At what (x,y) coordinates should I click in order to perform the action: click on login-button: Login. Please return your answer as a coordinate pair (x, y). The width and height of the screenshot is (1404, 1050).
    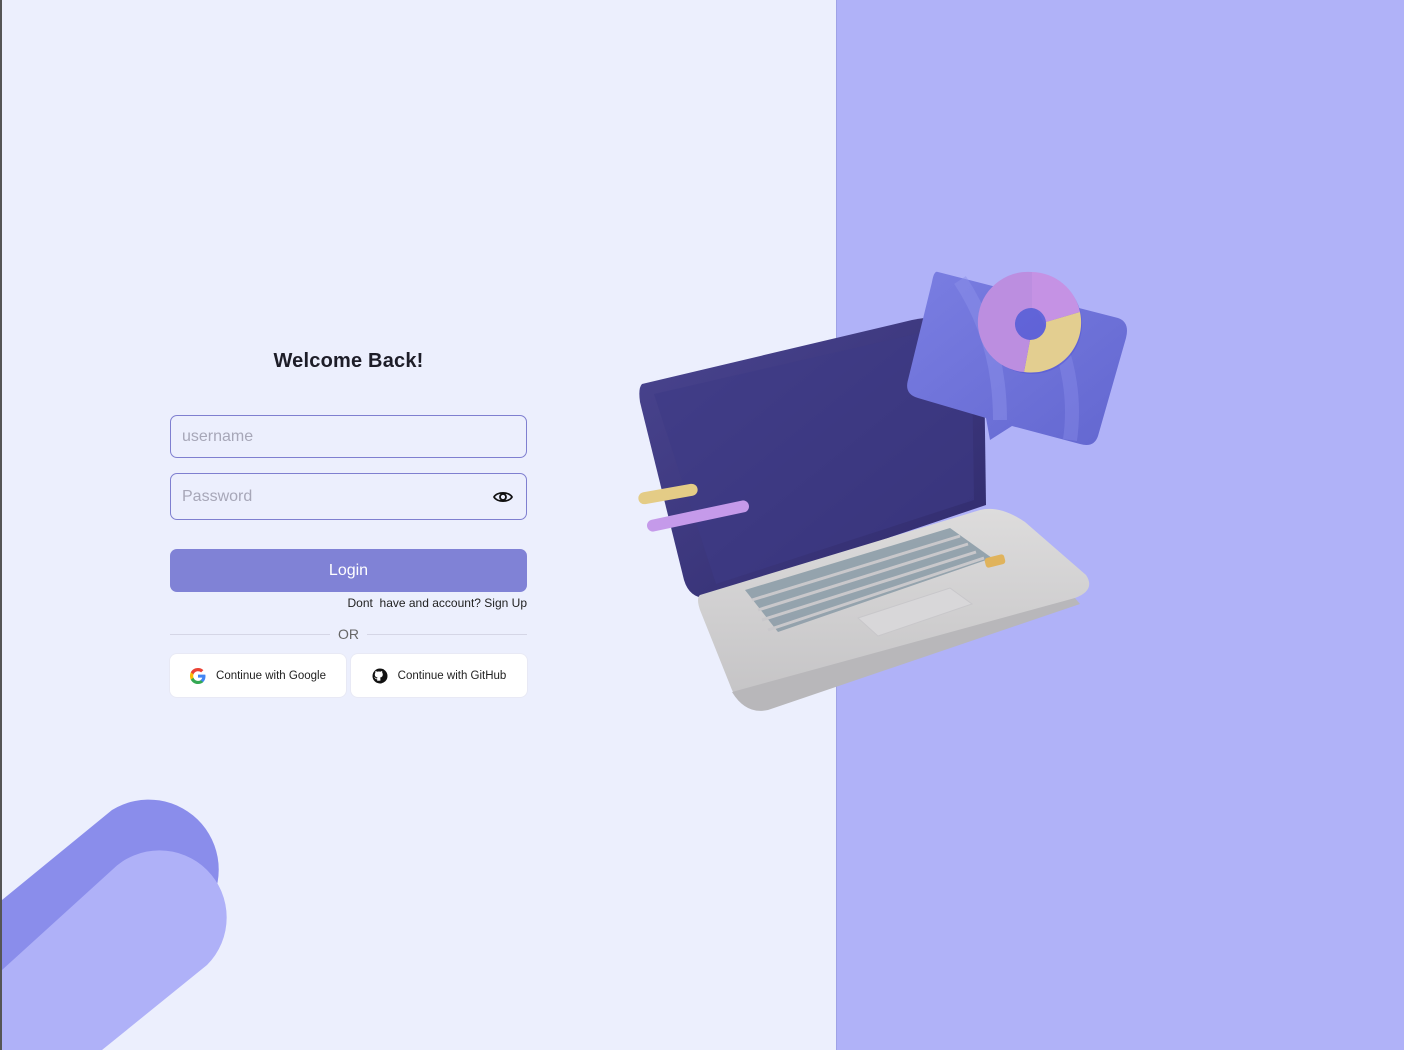
    Looking at the image, I should click on (348, 570).